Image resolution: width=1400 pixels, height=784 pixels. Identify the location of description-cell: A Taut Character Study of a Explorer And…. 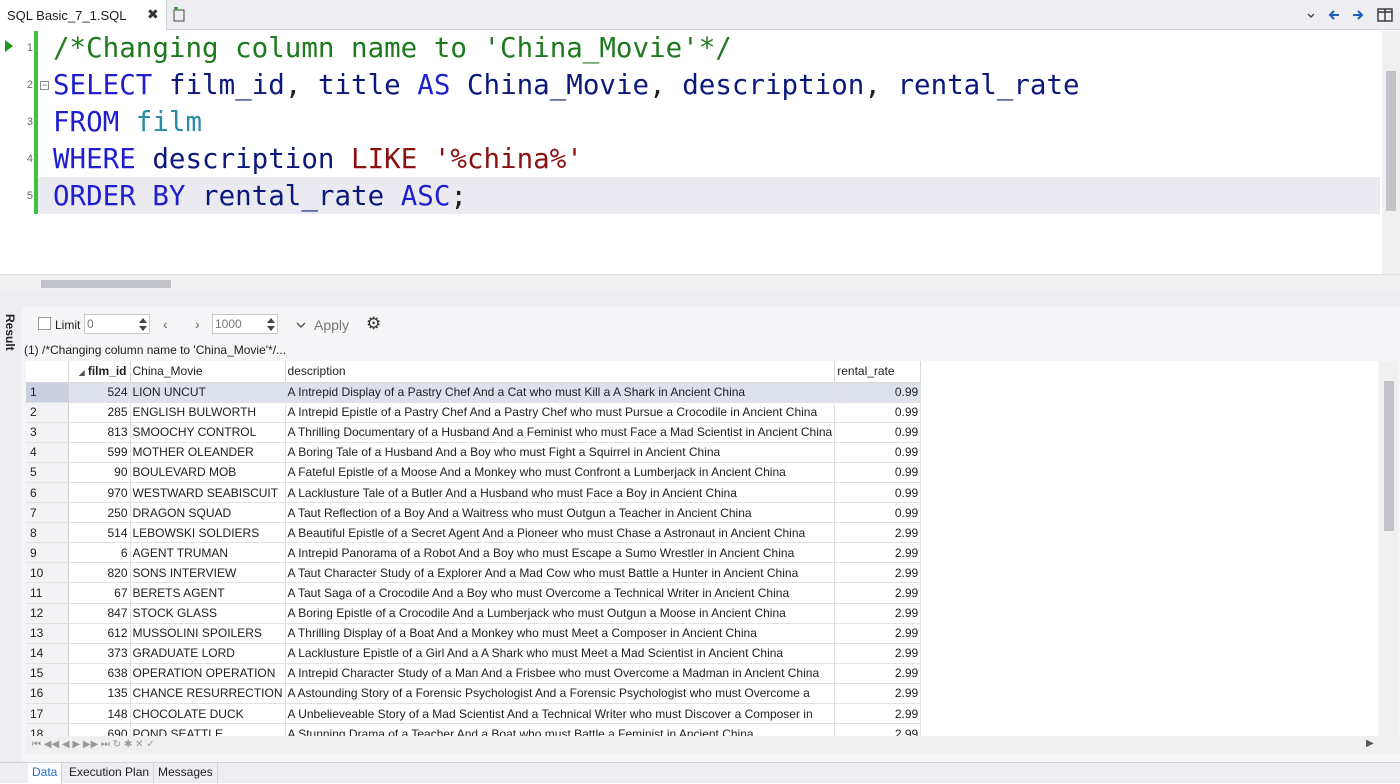
(560, 573).